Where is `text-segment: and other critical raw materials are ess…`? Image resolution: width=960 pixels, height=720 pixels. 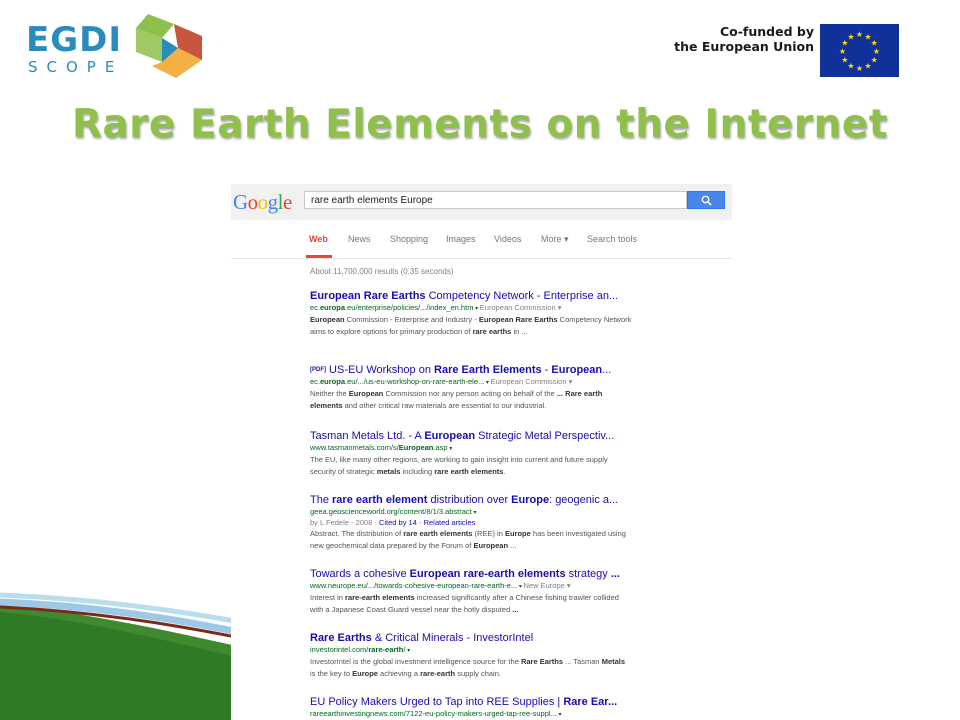 text-segment: and other critical raw materials are ess… is located at coordinates (444, 405).